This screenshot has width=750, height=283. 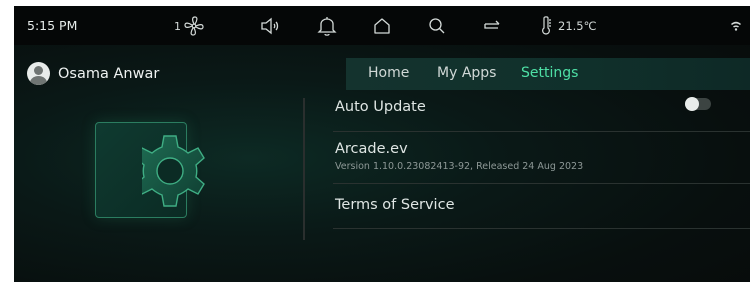 I want to click on clock: 5:15 PM, so click(x=52, y=25).